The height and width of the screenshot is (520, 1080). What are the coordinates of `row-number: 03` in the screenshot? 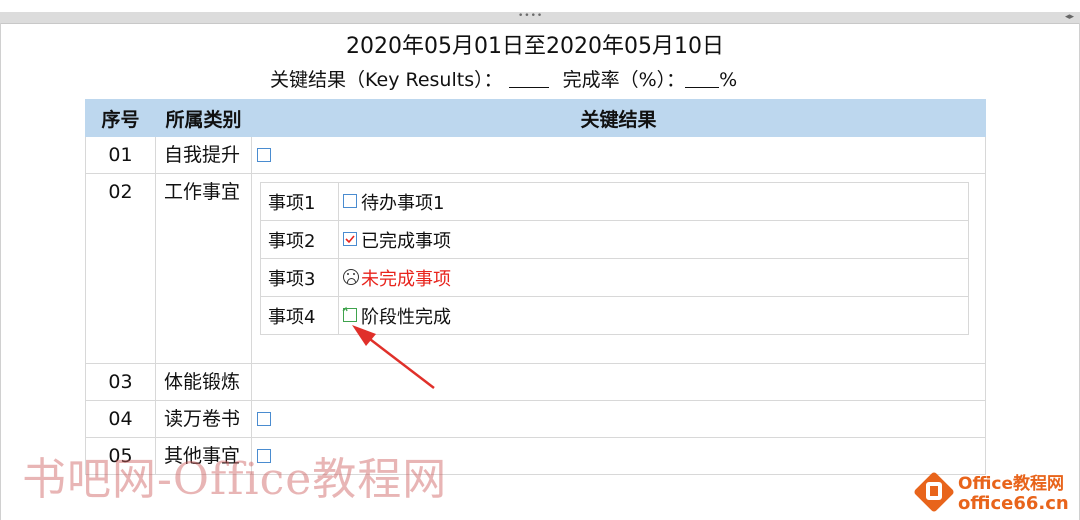 It's located at (120, 382).